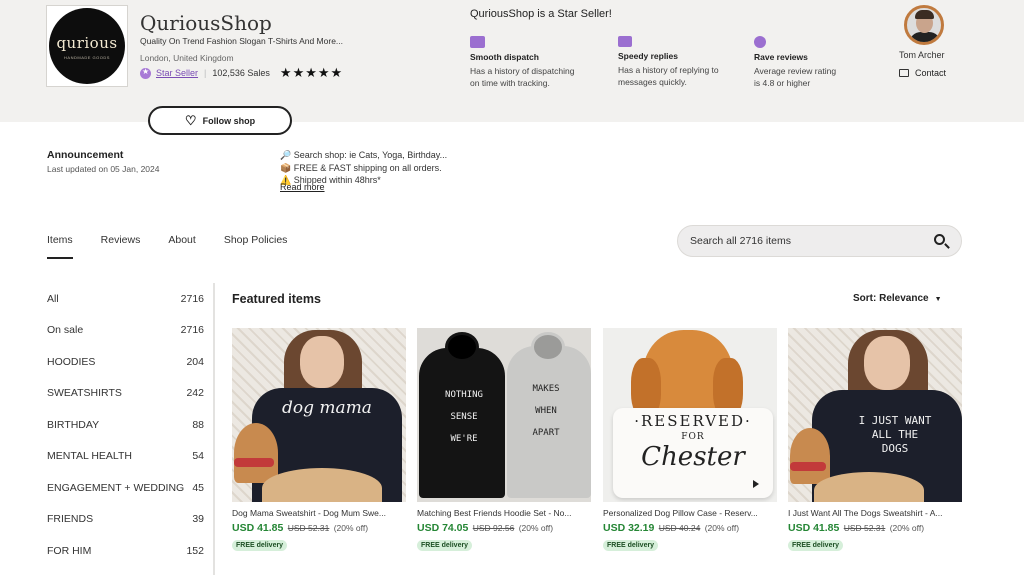  Describe the element at coordinates (198, 519) in the screenshot. I see `category-count: 39` at that location.